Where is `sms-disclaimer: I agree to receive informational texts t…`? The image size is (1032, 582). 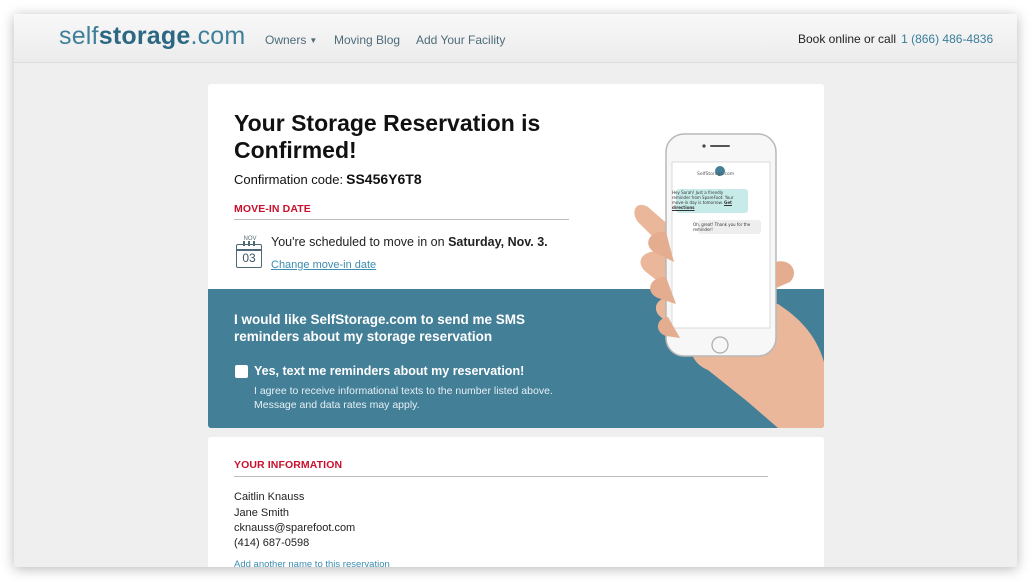 sms-disclaimer: I agree to receive informational texts t… is located at coordinates (403, 398).